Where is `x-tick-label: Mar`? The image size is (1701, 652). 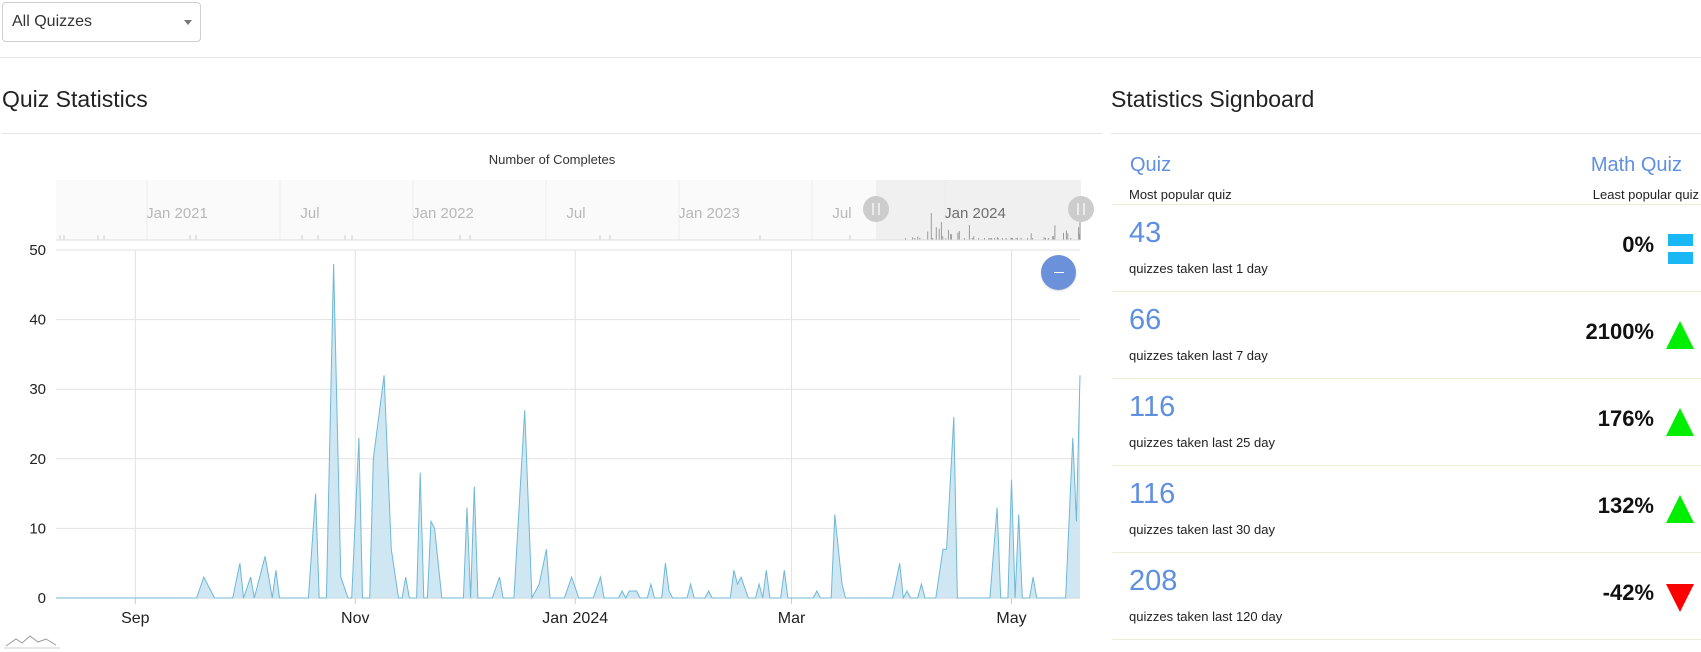 x-tick-label: Mar is located at coordinates (792, 618).